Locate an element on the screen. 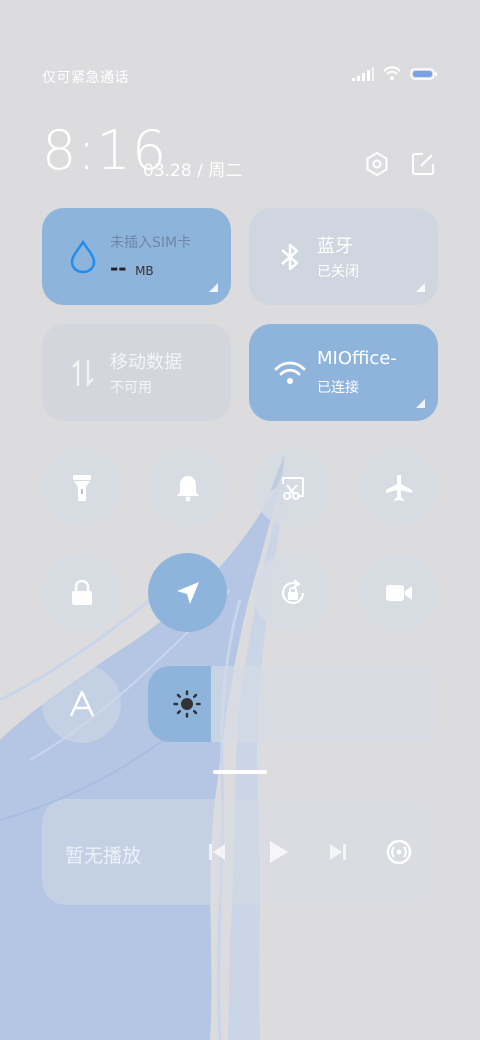  location-toggle is located at coordinates (187, 592).